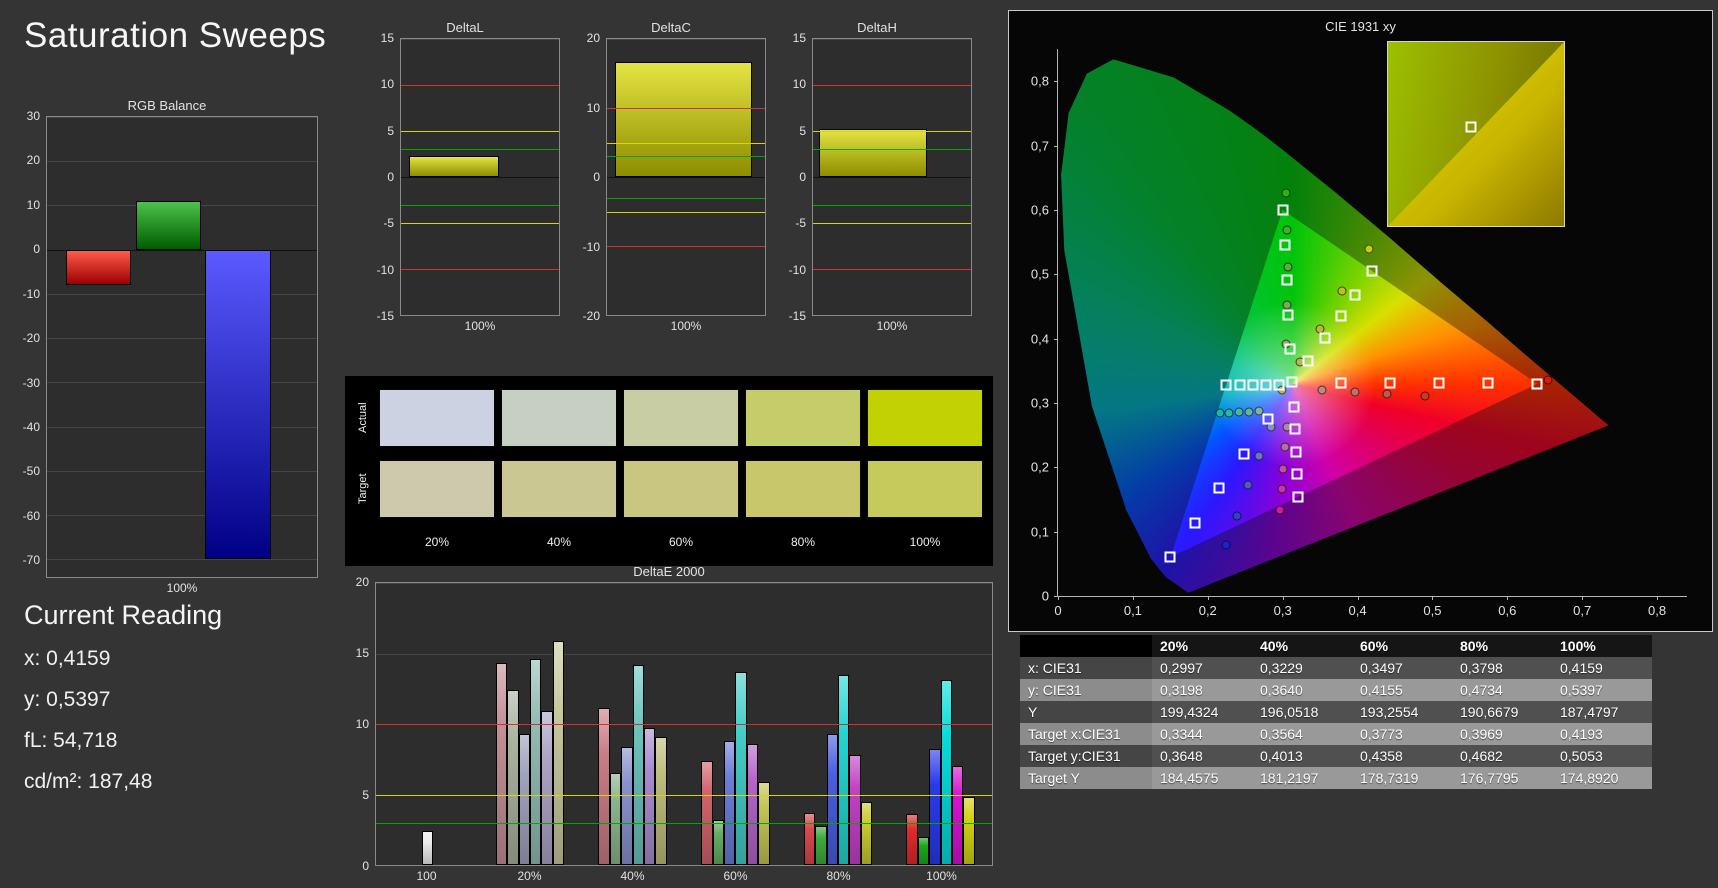 The height and width of the screenshot is (888, 1718). I want to click on delta-l-body: 15 10 5 0 -5 -10 -15, so click(465, 177).